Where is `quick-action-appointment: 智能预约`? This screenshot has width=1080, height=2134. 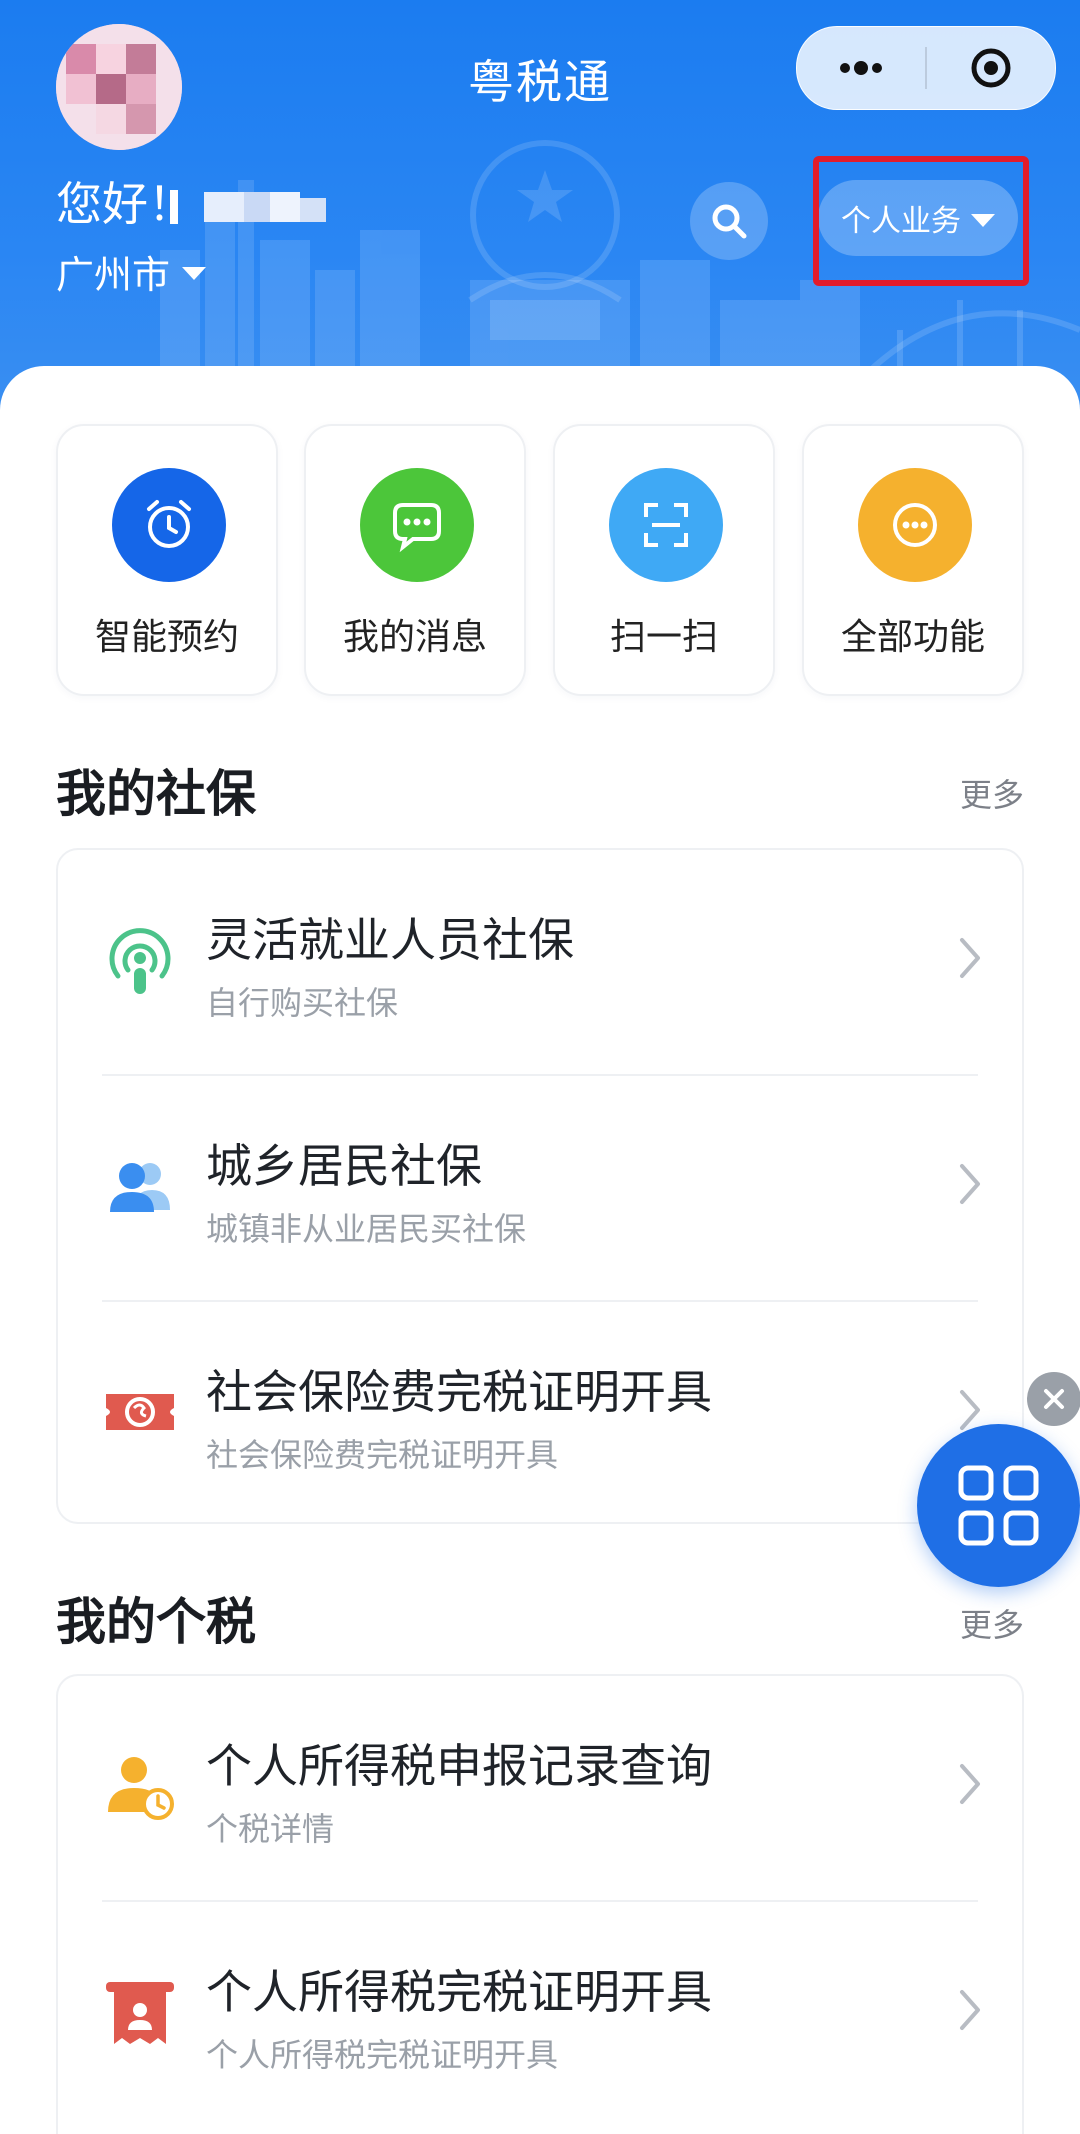
quick-action-appointment: 智能预约 is located at coordinates (167, 560).